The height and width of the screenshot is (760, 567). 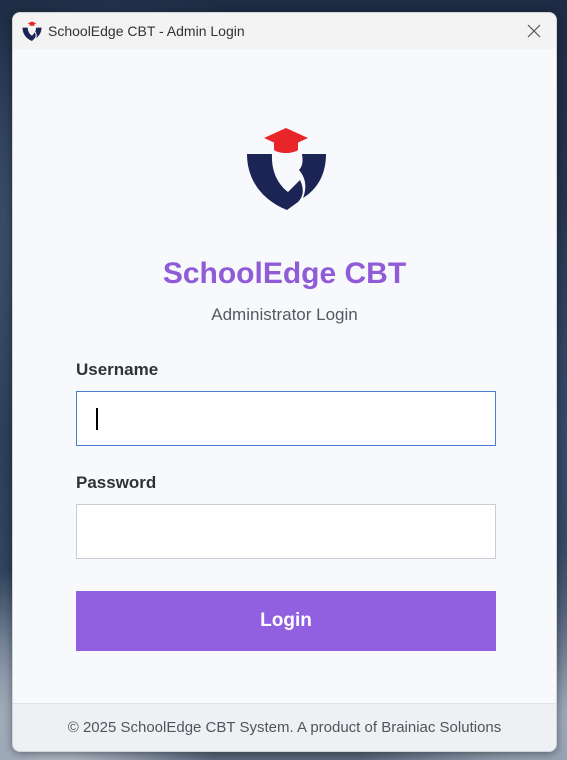 What do you see at coordinates (117, 369) in the screenshot?
I see `username-label: Username` at bounding box center [117, 369].